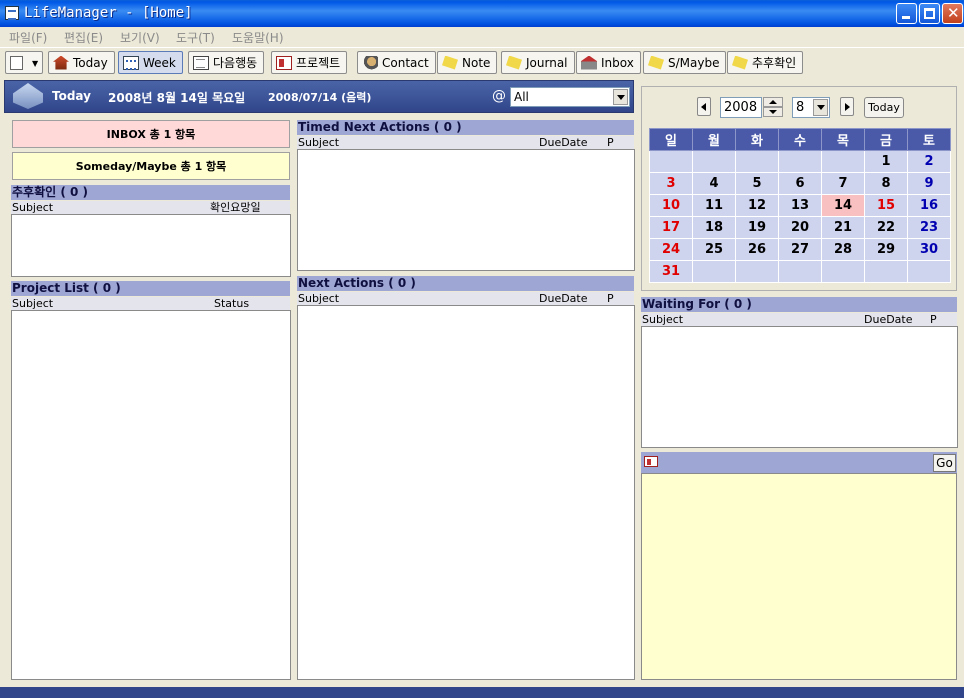 This screenshot has width=964, height=698. I want to click on calendar-day: 20, so click(800, 227).